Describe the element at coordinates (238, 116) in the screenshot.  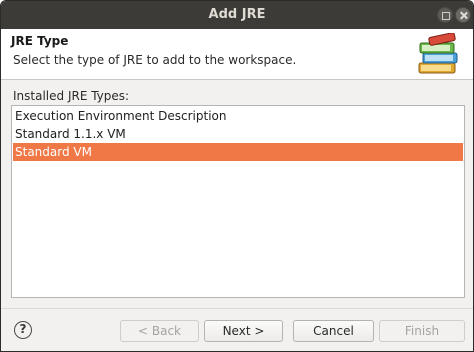
I see `list-item: Execution Environment Description` at that location.